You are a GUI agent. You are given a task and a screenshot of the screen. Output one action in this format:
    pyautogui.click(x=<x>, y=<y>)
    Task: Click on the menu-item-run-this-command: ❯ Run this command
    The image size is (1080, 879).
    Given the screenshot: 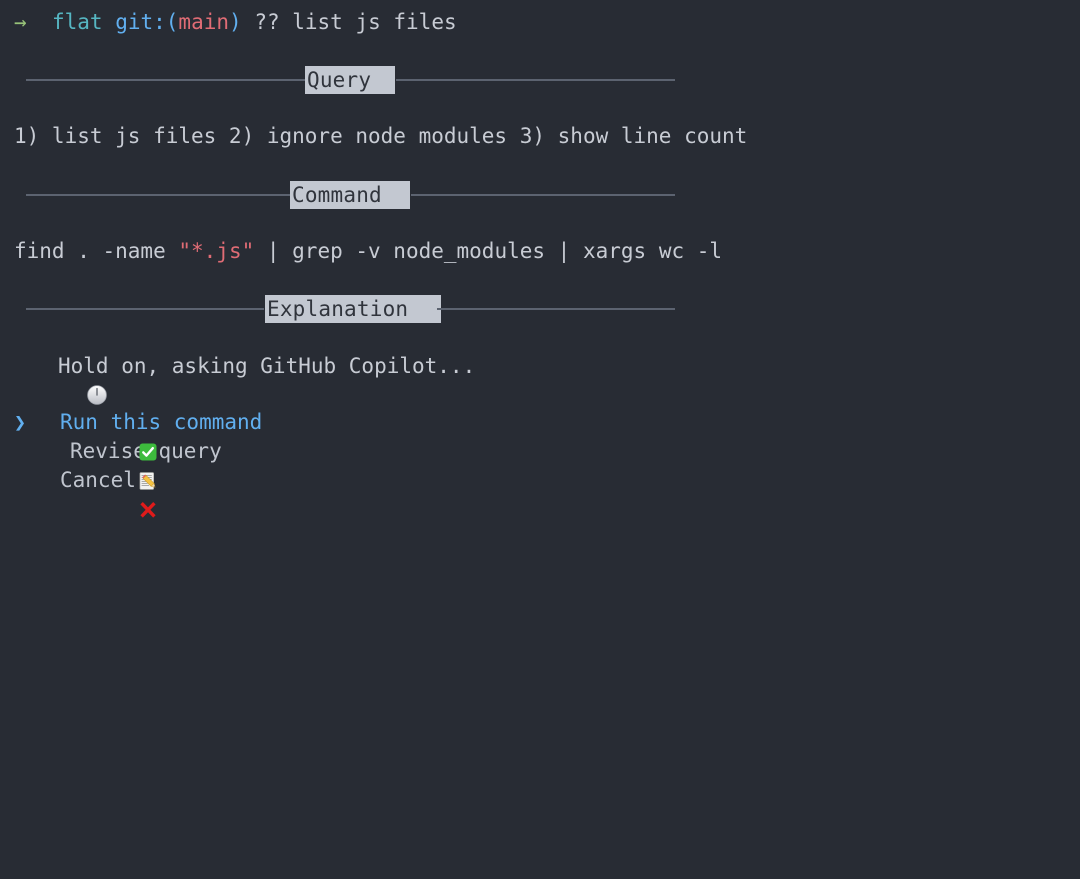 What is the action you would take?
    pyautogui.click(x=138, y=434)
    